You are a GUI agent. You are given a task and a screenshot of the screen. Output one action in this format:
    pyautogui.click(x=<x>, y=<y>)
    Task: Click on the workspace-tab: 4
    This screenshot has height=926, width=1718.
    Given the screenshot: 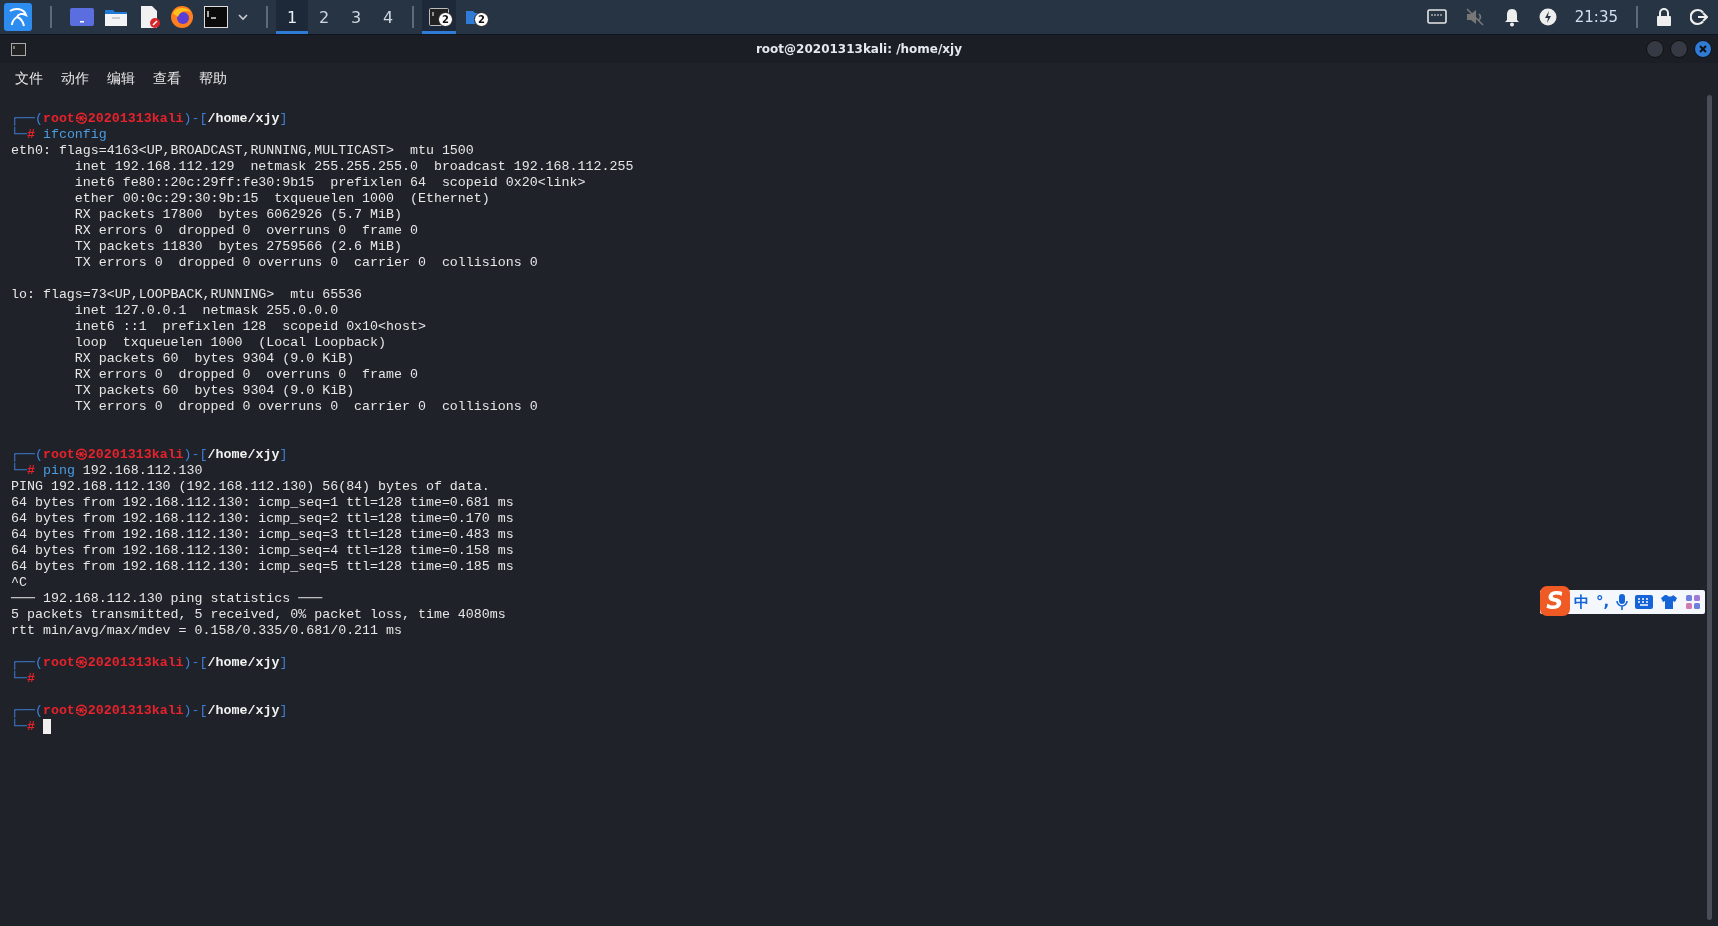 What is the action you would take?
    pyautogui.click(x=388, y=17)
    